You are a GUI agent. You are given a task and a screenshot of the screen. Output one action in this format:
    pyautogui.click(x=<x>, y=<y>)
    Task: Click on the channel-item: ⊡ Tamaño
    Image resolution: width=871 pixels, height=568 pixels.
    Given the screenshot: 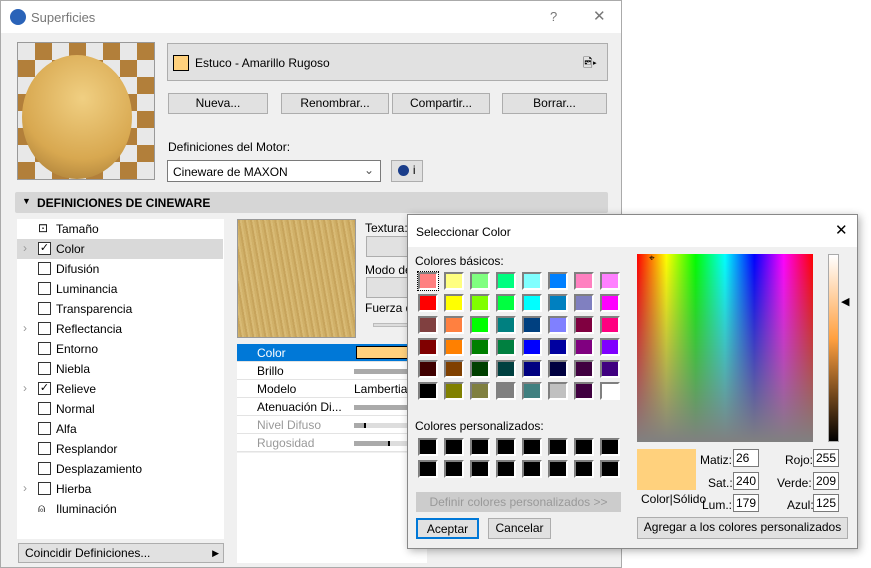 What is the action you would take?
    pyautogui.click(x=120, y=229)
    